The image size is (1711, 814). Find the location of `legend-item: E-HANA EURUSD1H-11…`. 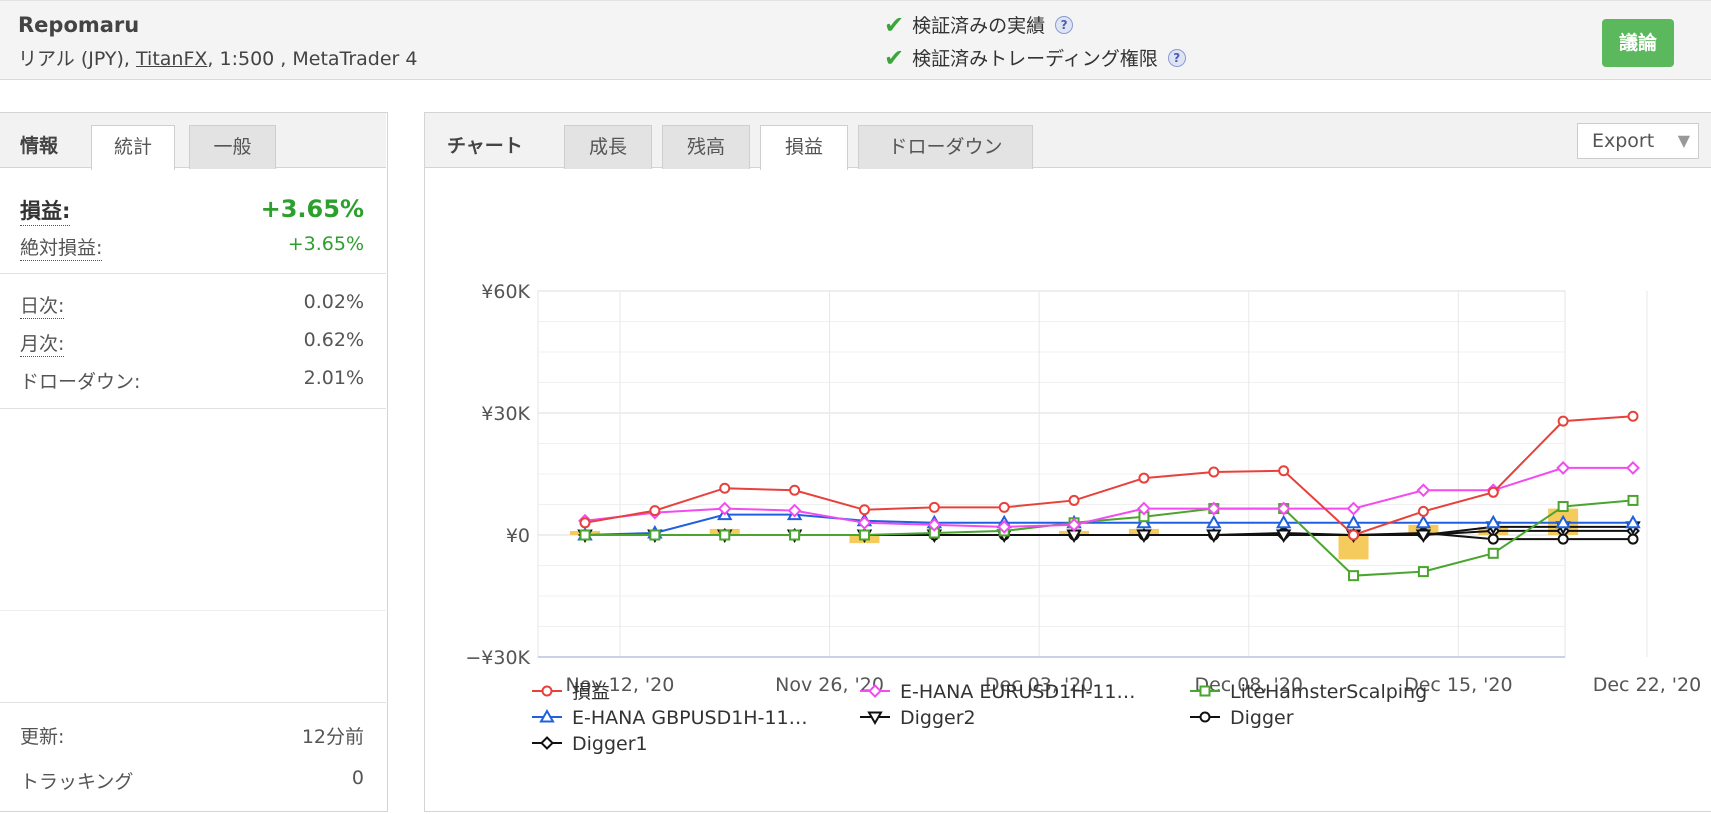

legend-item: E-HANA EURUSD1H-11… is located at coordinates (998, 692).